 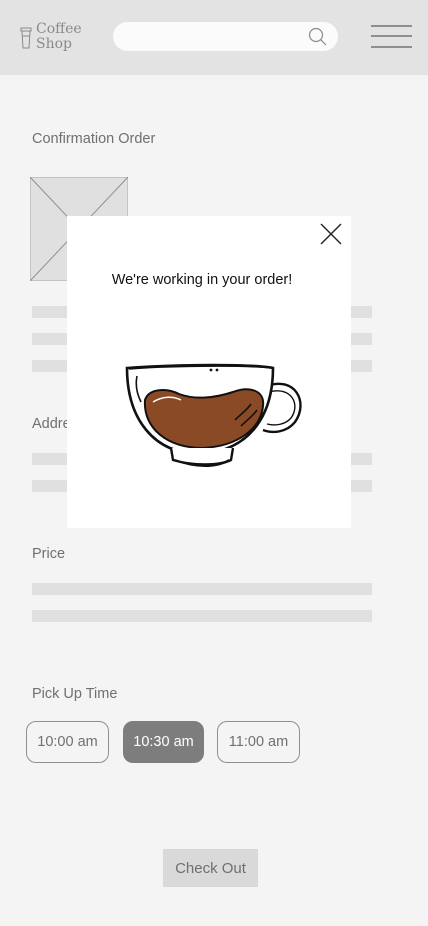 What do you see at coordinates (59, 29) in the screenshot?
I see `logo-line-1: Coffee` at bounding box center [59, 29].